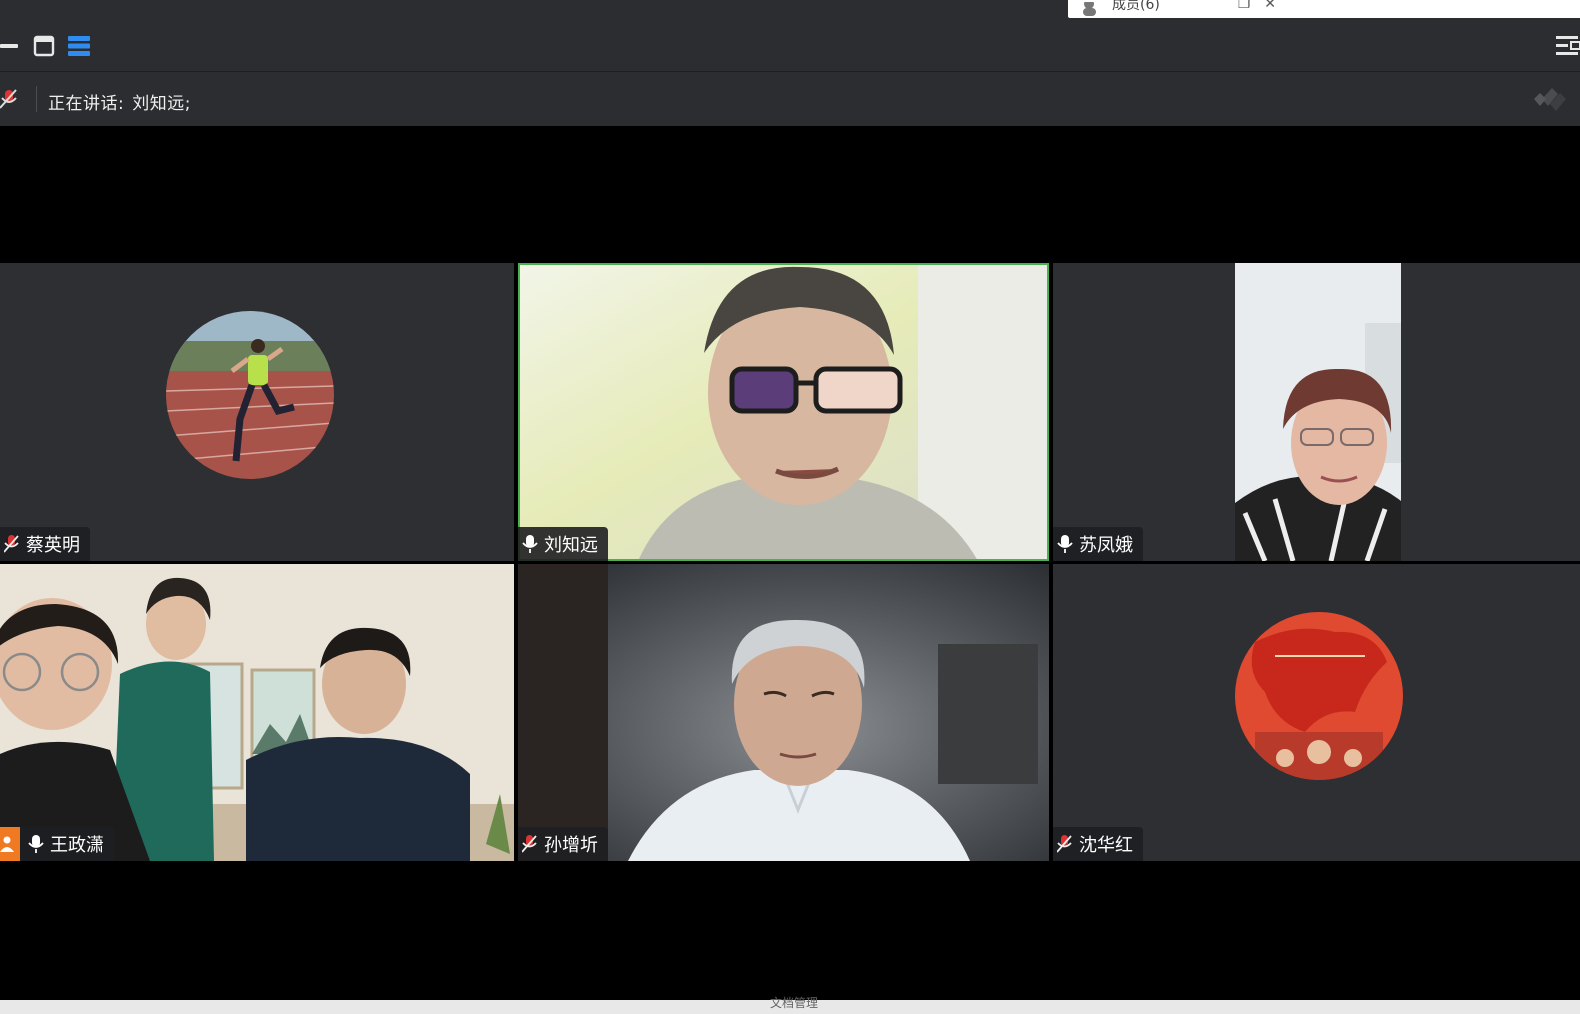 The height and width of the screenshot is (1014, 1580). Describe the element at coordinates (1434, 9) in the screenshot. I see `popup-panel-edge` at that location.